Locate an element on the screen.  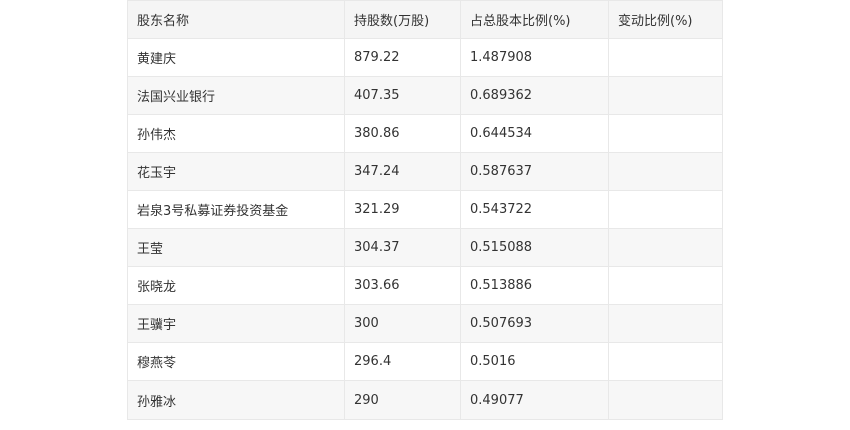
cell-shares-held: 407.35 is located at coordinates (402, 95).